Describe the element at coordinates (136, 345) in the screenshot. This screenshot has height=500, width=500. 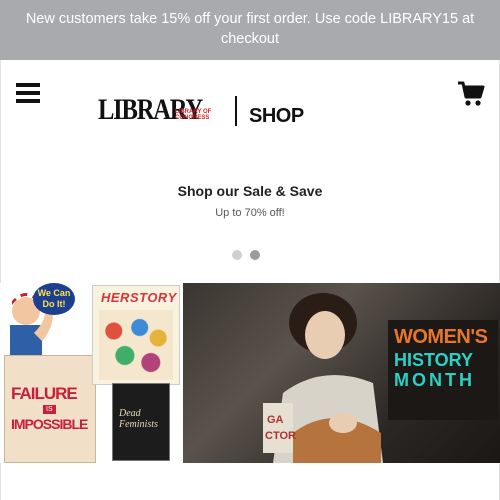
I see `herstory-illustration` at that location.